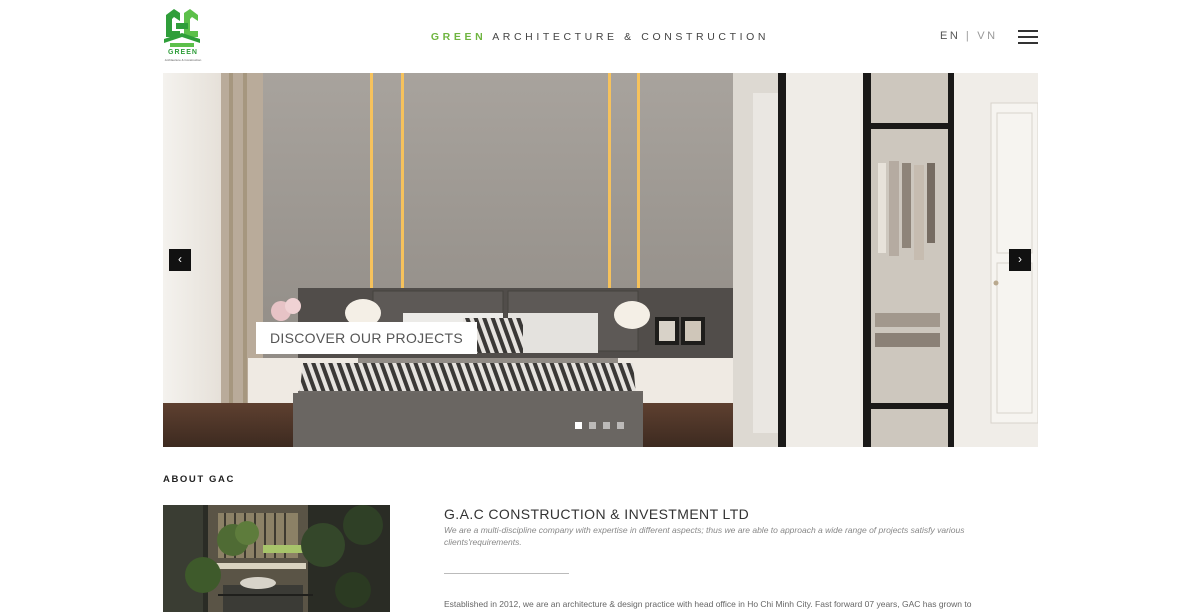 Image resolution: width=1200 pixels, height=612 pixels. Describe the element at coordinates (597, 514) in the screenshot. I see `company-name: G.A.C CONSTRUCTION & INVESTMENT LTD` at that location.